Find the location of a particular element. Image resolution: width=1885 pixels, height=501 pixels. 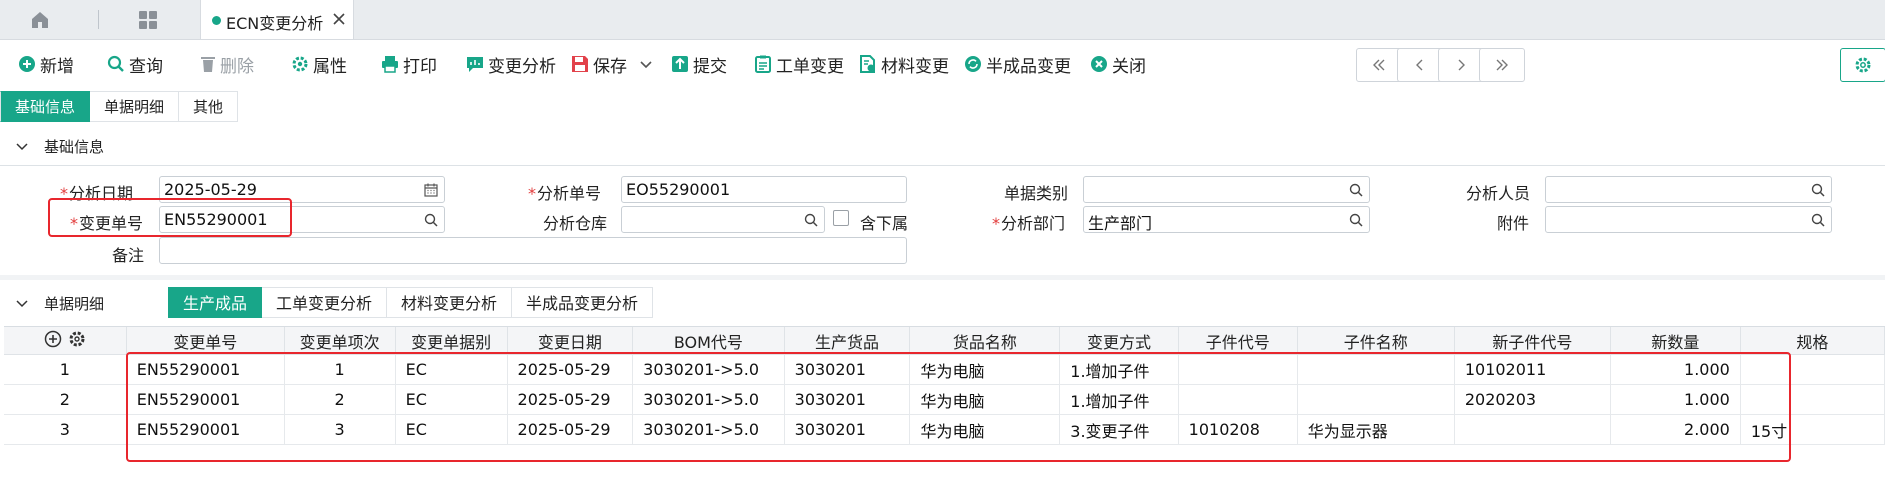

col-header: 生产货品 is located at coordinates (847, 341).